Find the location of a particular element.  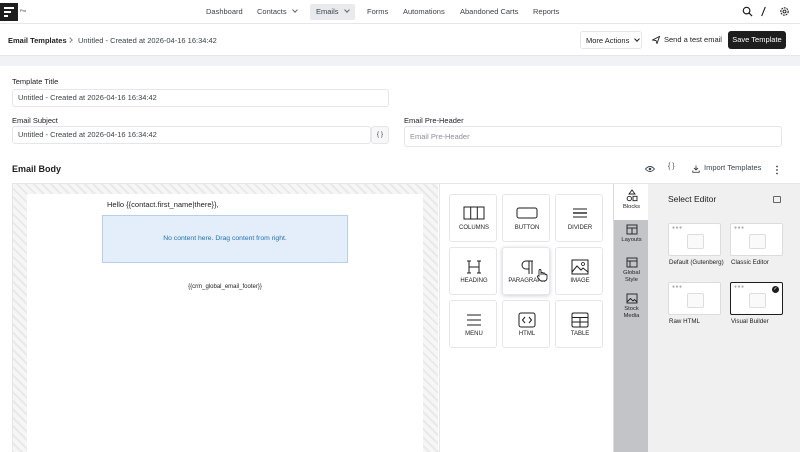

greeting-text: Hello {{contact.first_name|there}}, is located at coordinates (163, 204).